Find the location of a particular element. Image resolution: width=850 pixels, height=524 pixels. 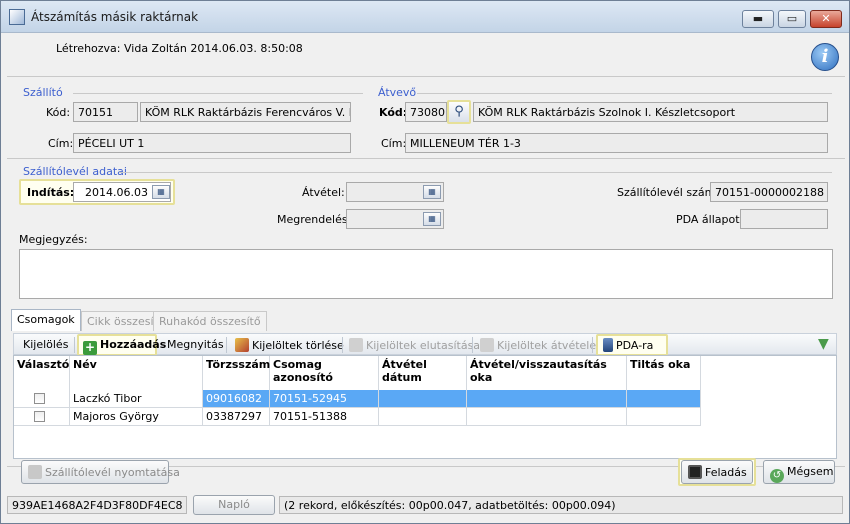

reject-icon is located at coordinates (356, 345).